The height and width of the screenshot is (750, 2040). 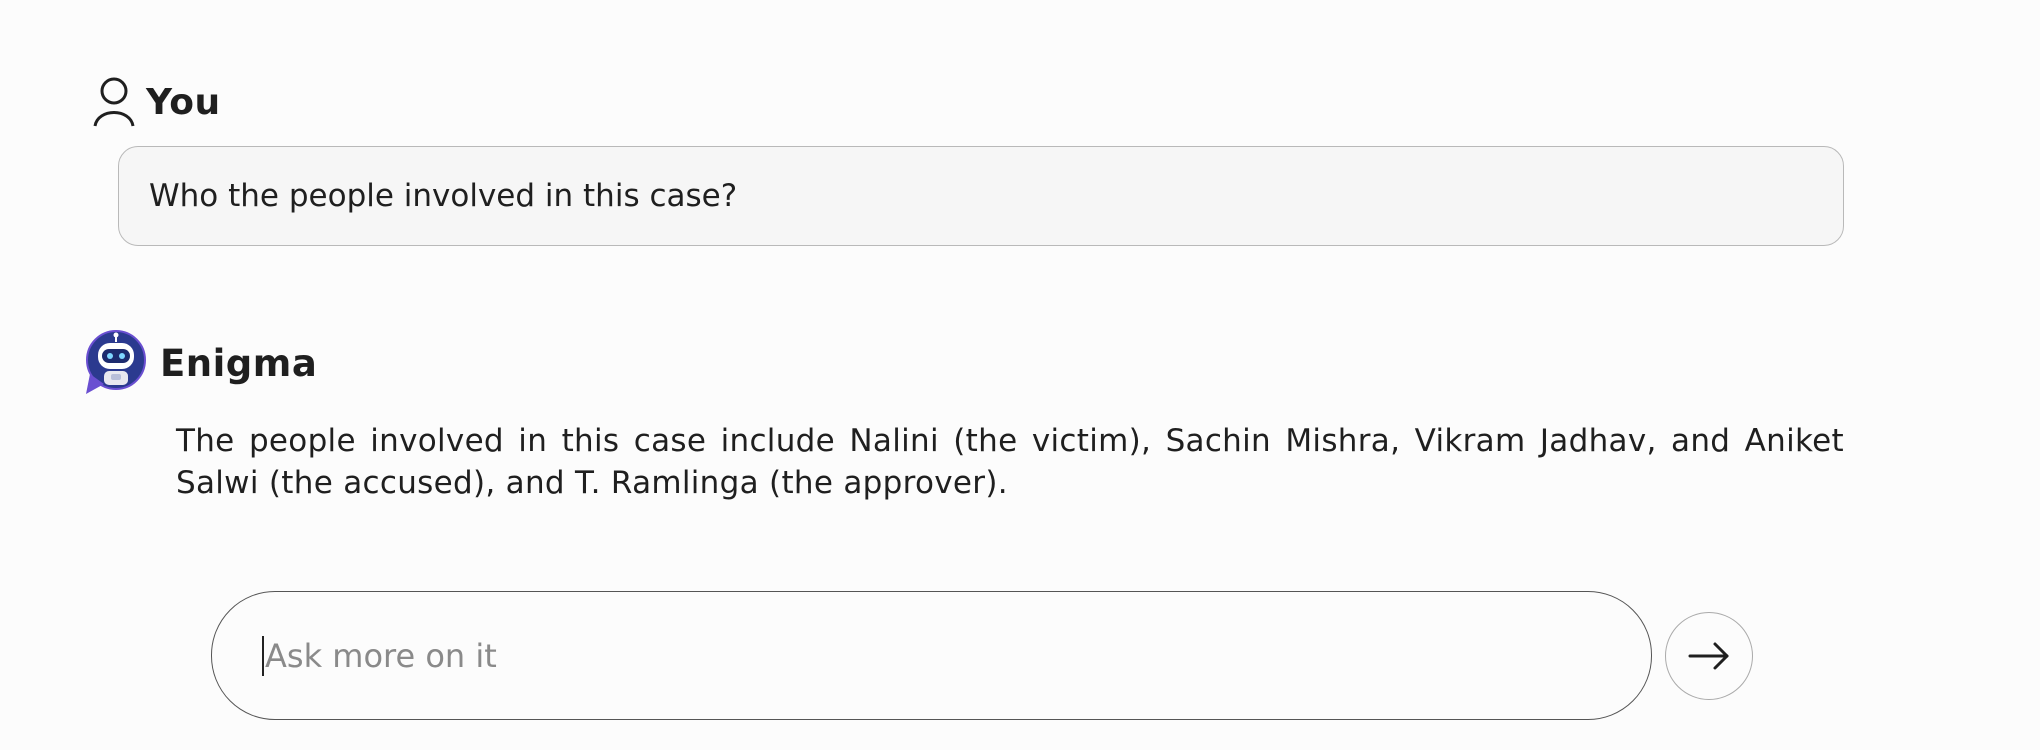 I want to click on user-message-header: You, so click(x=156, y=102).